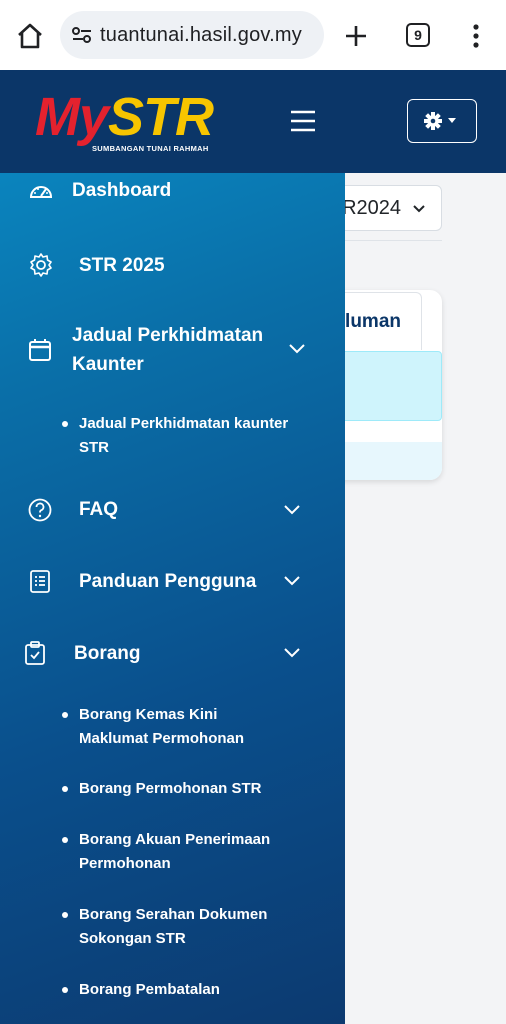 This screenshot has height=1024, width=506. I want to click on sidebar-item-label: FAQ, so click(99, 509).